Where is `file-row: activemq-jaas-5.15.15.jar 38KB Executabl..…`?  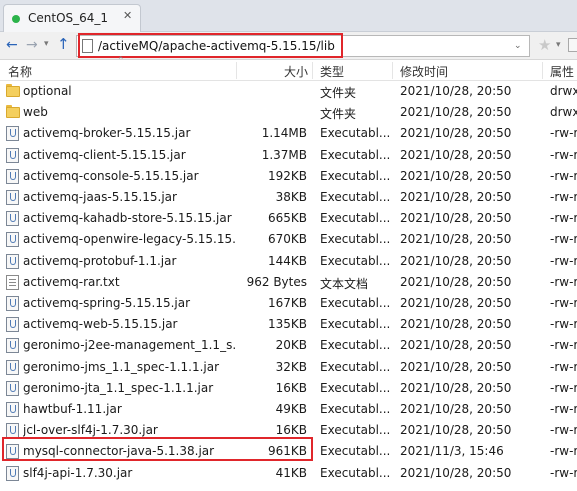
file-row: activemq-jaas-5.15.15.jar 38KB Executabl..… is located at coordinates (288, 197).